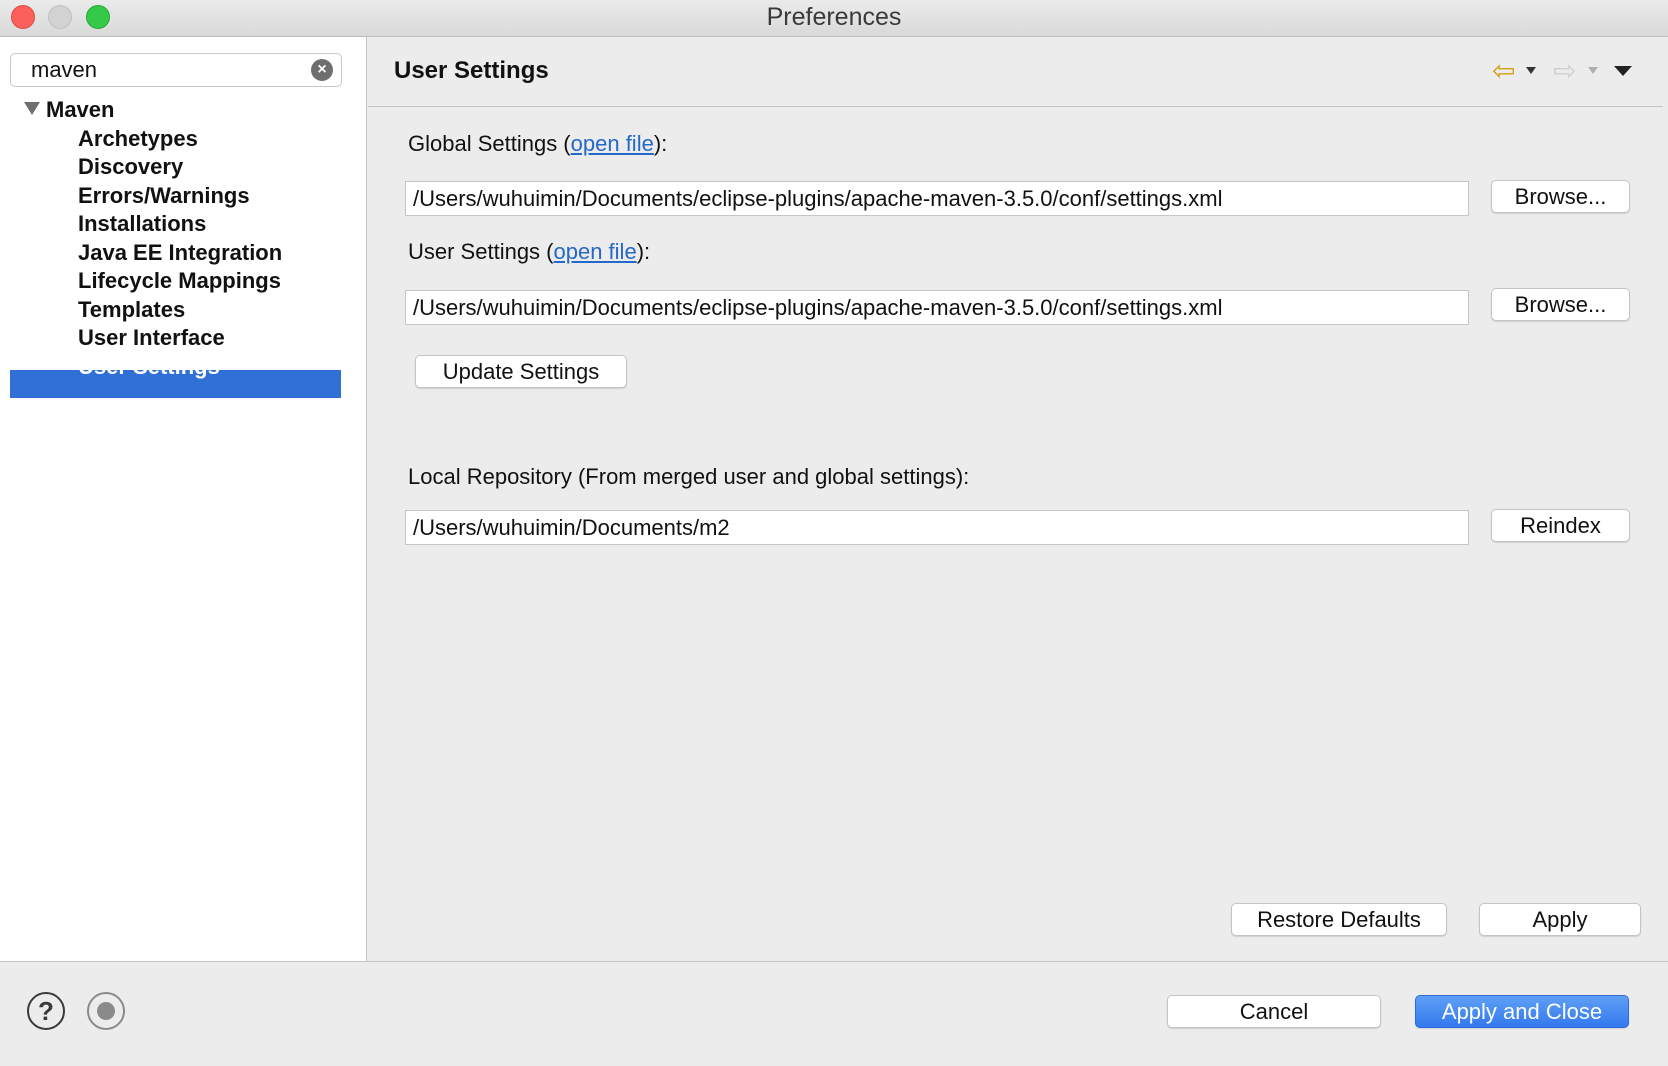 Image resolution: width=1668 pixels, height=1066 pixels. I want to click on local-repository-path-field, so click(937, 527).